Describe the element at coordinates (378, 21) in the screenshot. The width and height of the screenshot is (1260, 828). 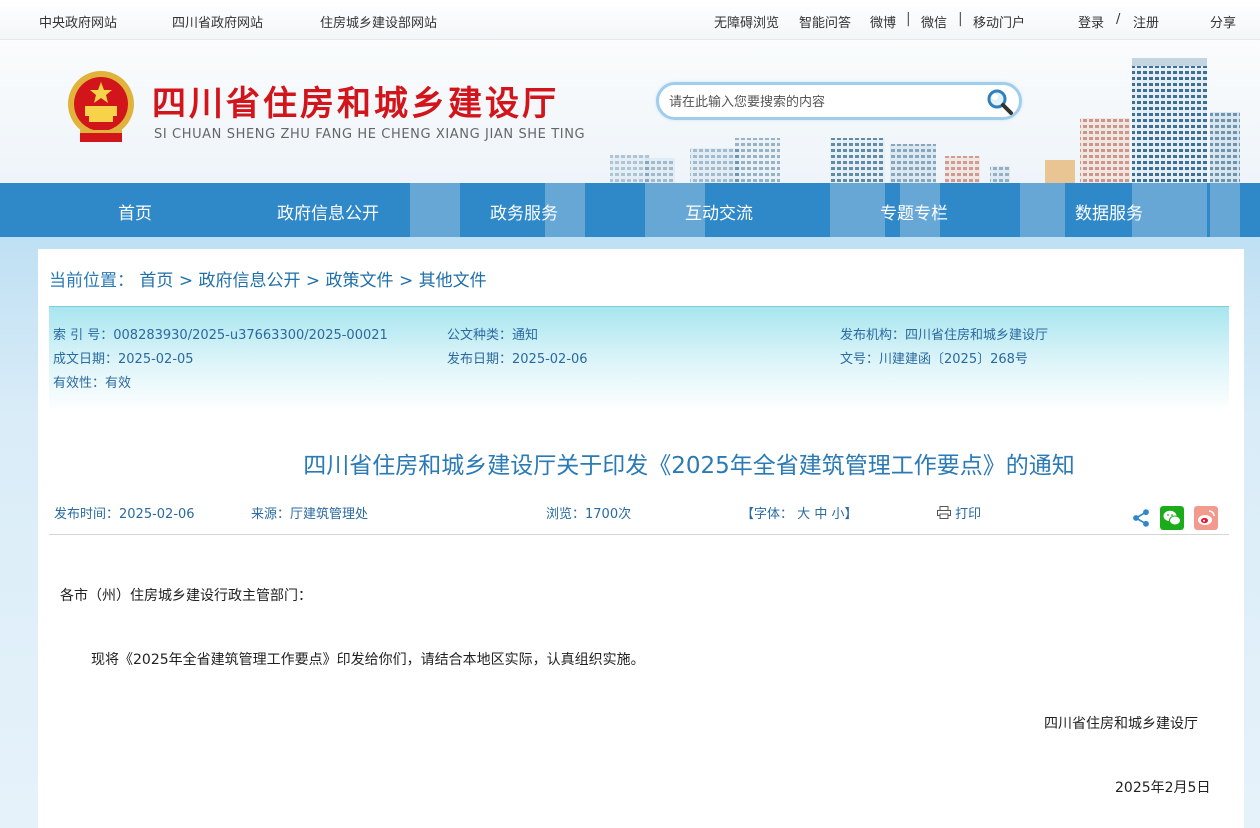
I see `link-mohurd: 住房城乡建设部网站` at that location.